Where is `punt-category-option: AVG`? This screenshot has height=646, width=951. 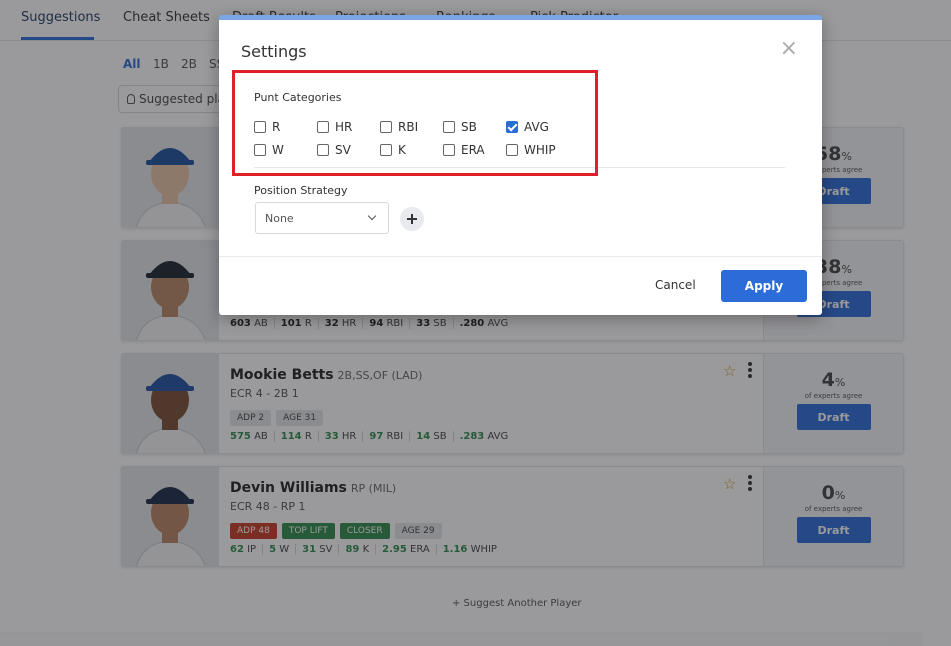 punt-category-option: AVG is located at coordinates (527, 125).